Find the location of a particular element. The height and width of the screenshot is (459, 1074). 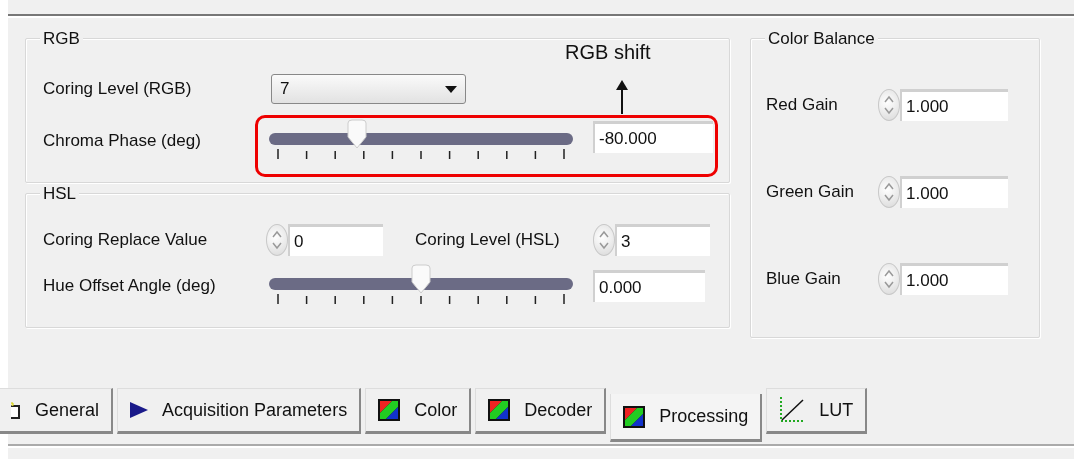

arrow is located at coordinates (622, 97).